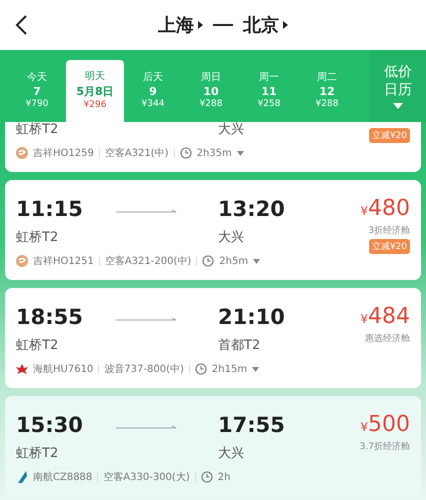 The image size is (426, 500). What do you see at coordinates (252, 317) in the screenshot?
I see `arrival-time: 21:10` at bounding box center [252, 317].